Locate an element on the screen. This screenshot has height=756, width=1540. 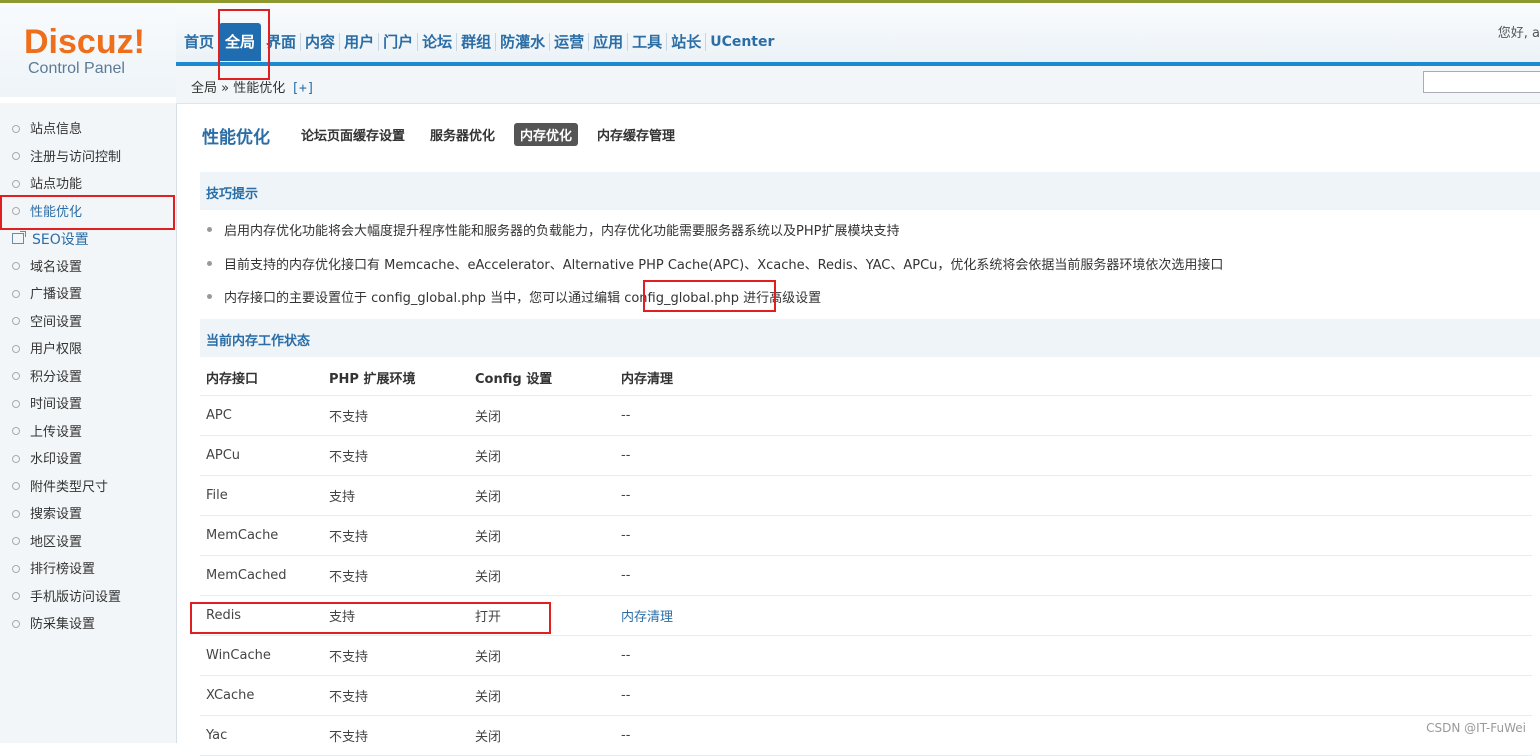
sidebar-item-label: 搜索设置 is located at coordinates (56, 514).